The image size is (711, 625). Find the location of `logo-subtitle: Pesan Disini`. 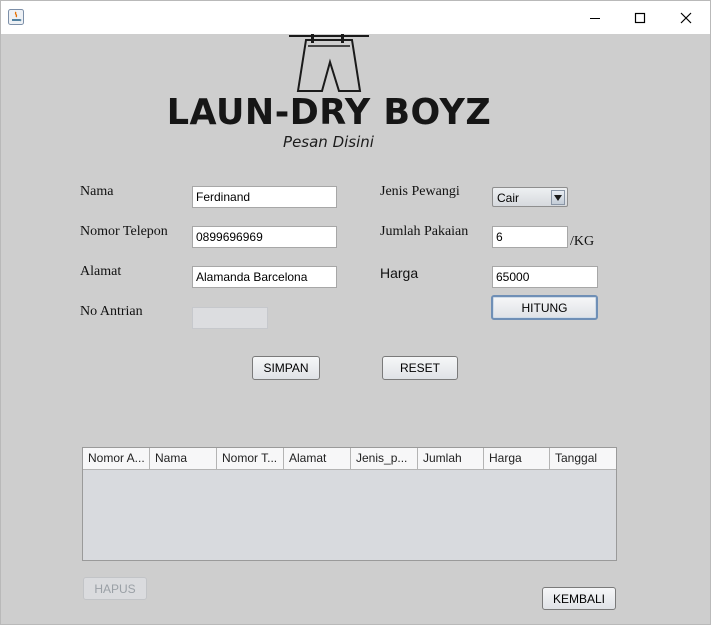

logo-subtitle: Pesan Disini is located at coordinates (328, 142).